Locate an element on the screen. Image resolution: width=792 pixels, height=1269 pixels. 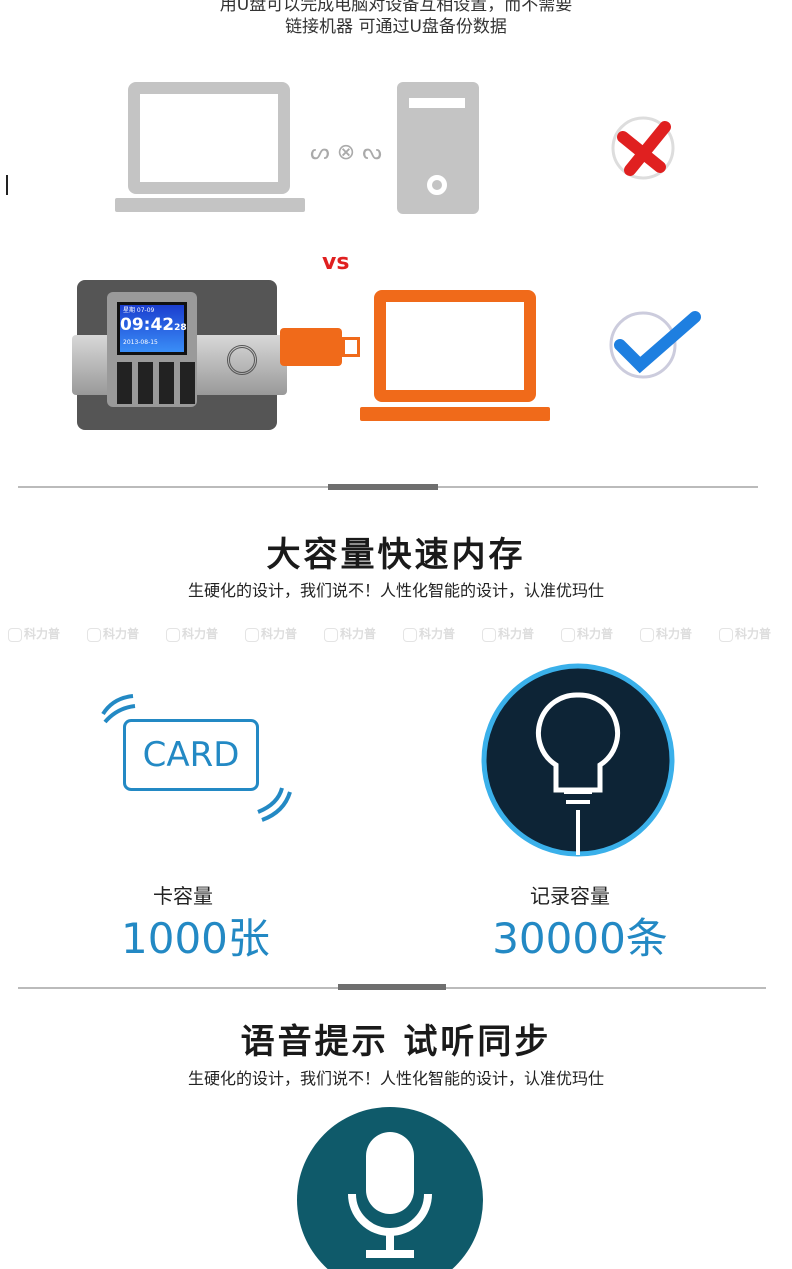
voice-subtitle: 生硬化的设计，我们说不！人性化智能的设计，认准优玛仕 is located at coordinates (395, 1078).